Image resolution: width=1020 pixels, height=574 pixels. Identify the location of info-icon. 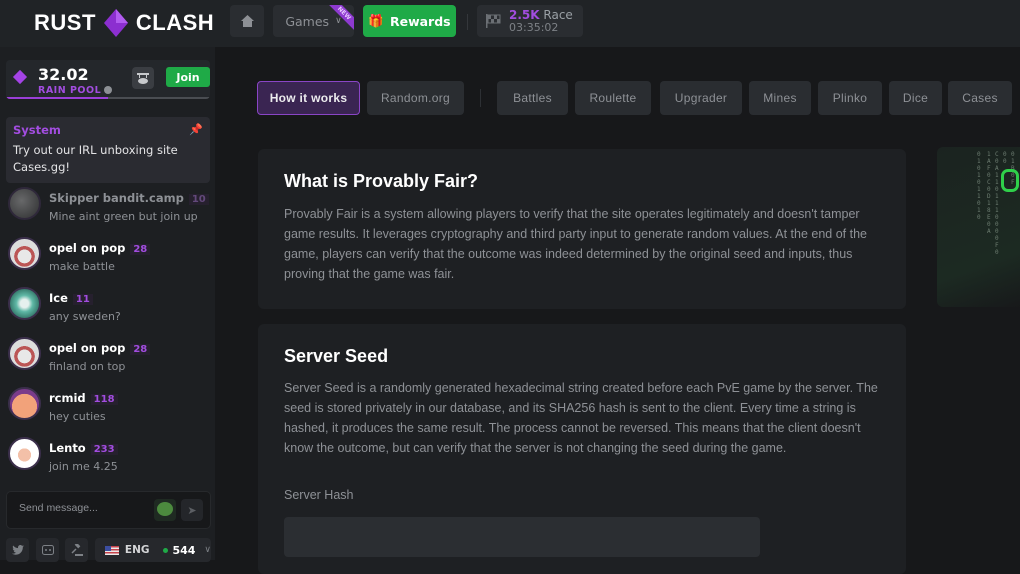
(108, 90).